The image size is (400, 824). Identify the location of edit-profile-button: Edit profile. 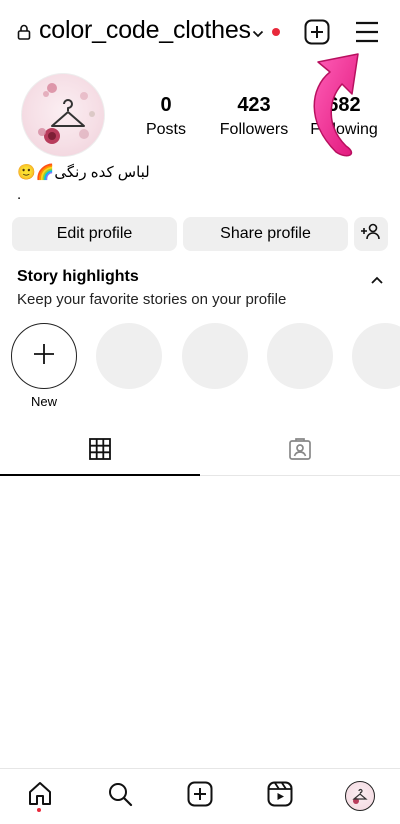
(94, 234).